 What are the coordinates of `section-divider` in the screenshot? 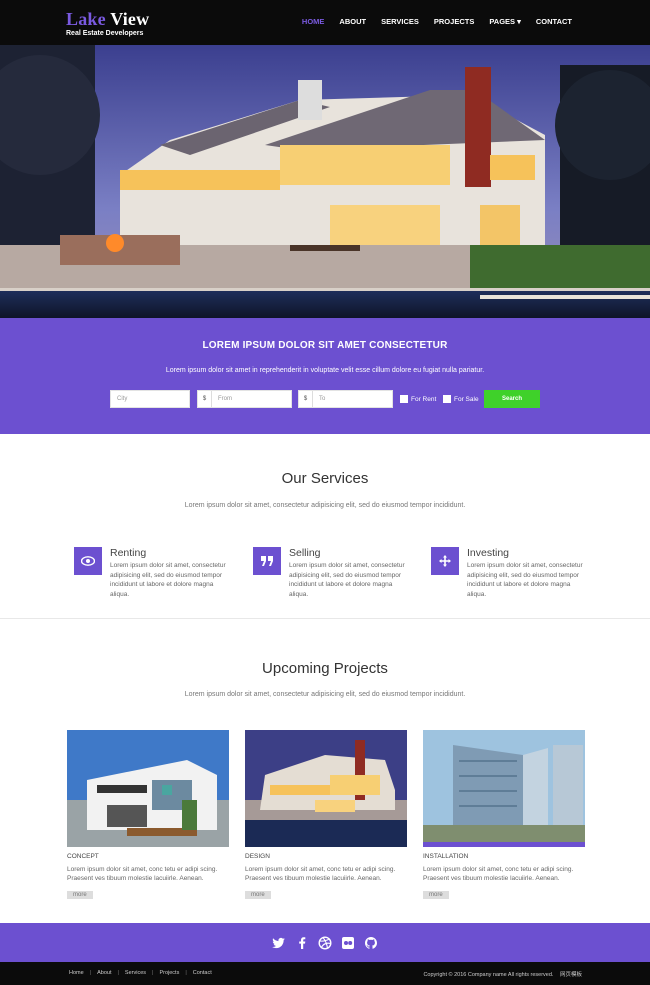 It's located at (325, 618).